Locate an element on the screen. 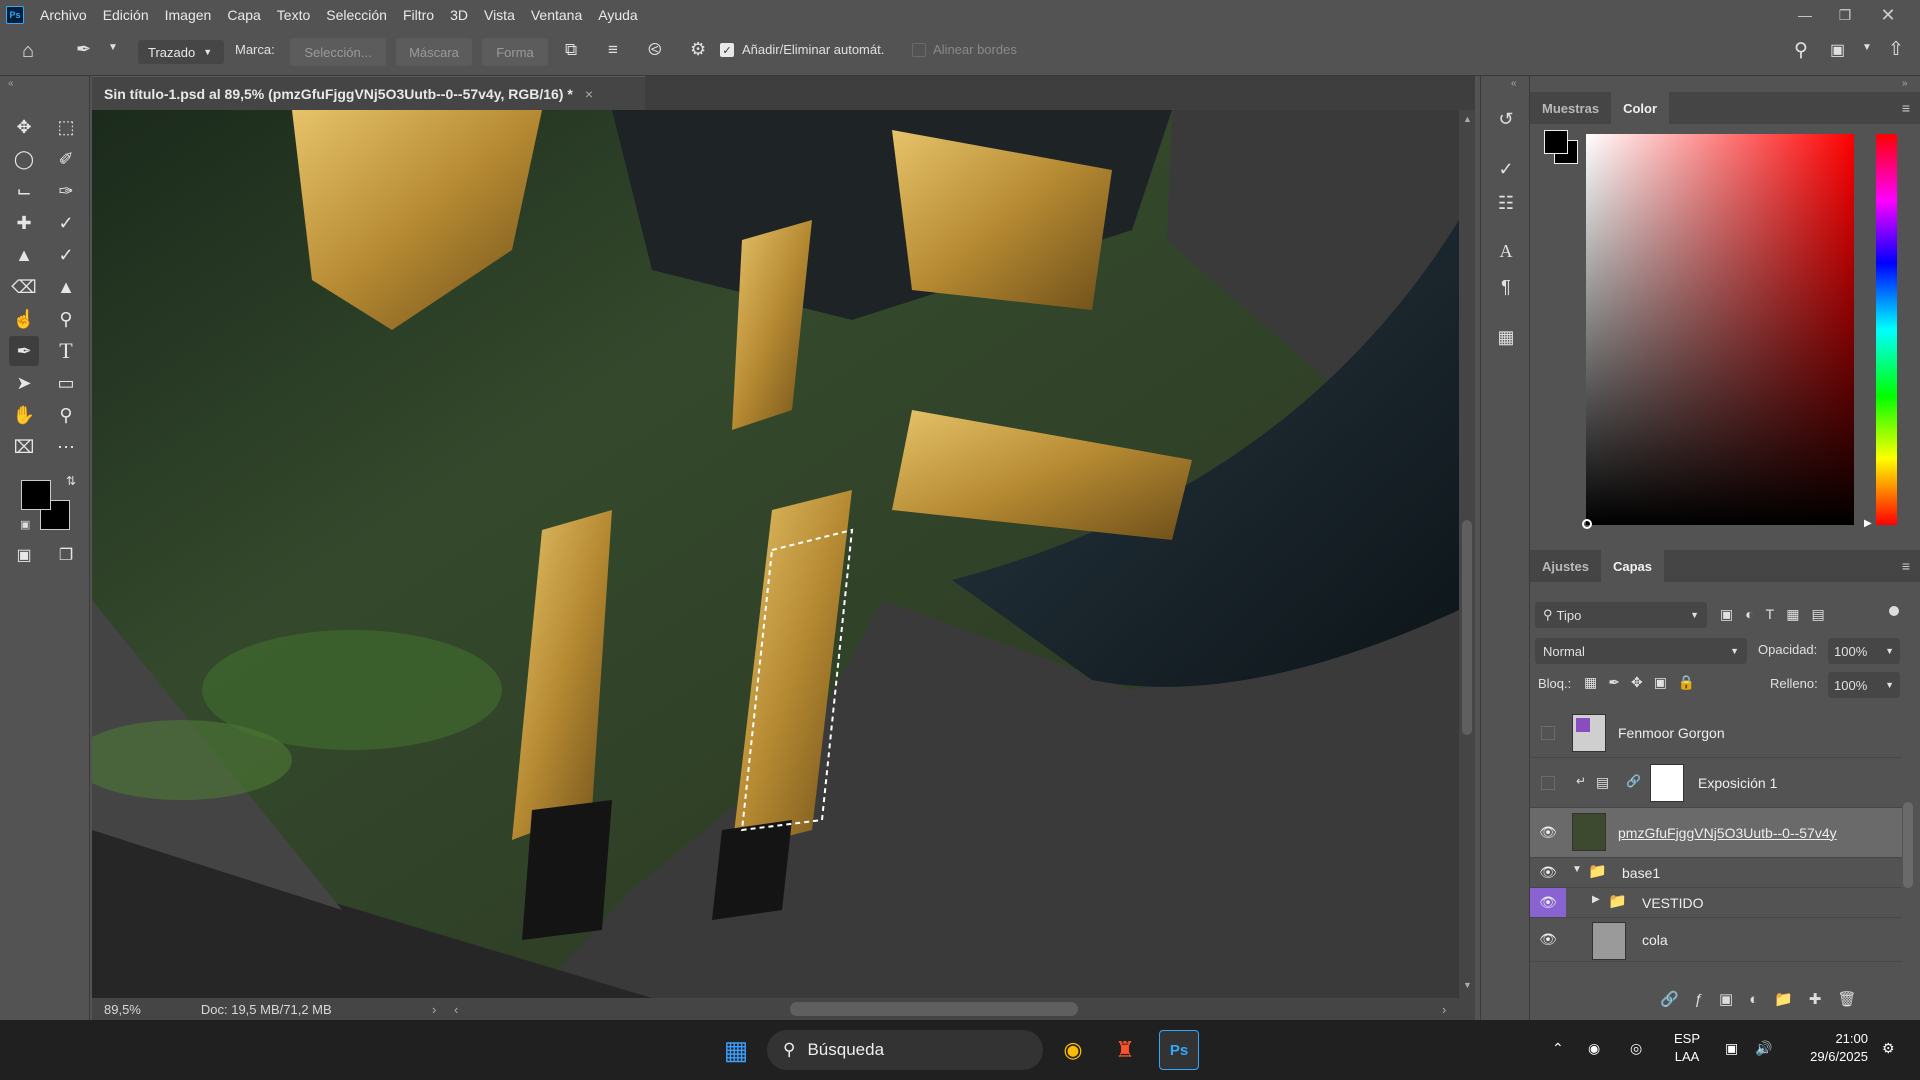 Image resolution: width=1920 pixels, height=1080 pixels. notifications-icon: ⚙ is located at coordinates (1888, 1048).